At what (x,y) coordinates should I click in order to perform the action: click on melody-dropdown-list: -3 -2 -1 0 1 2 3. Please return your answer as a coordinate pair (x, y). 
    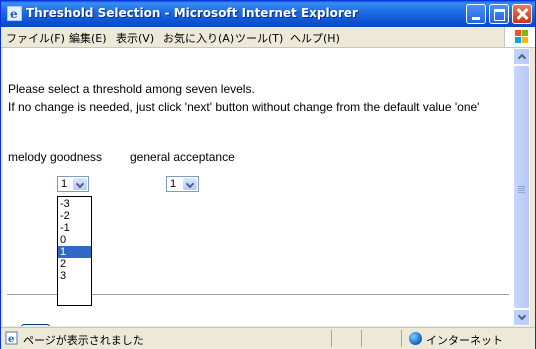
    Looking at the image, I should click on (74, 251).